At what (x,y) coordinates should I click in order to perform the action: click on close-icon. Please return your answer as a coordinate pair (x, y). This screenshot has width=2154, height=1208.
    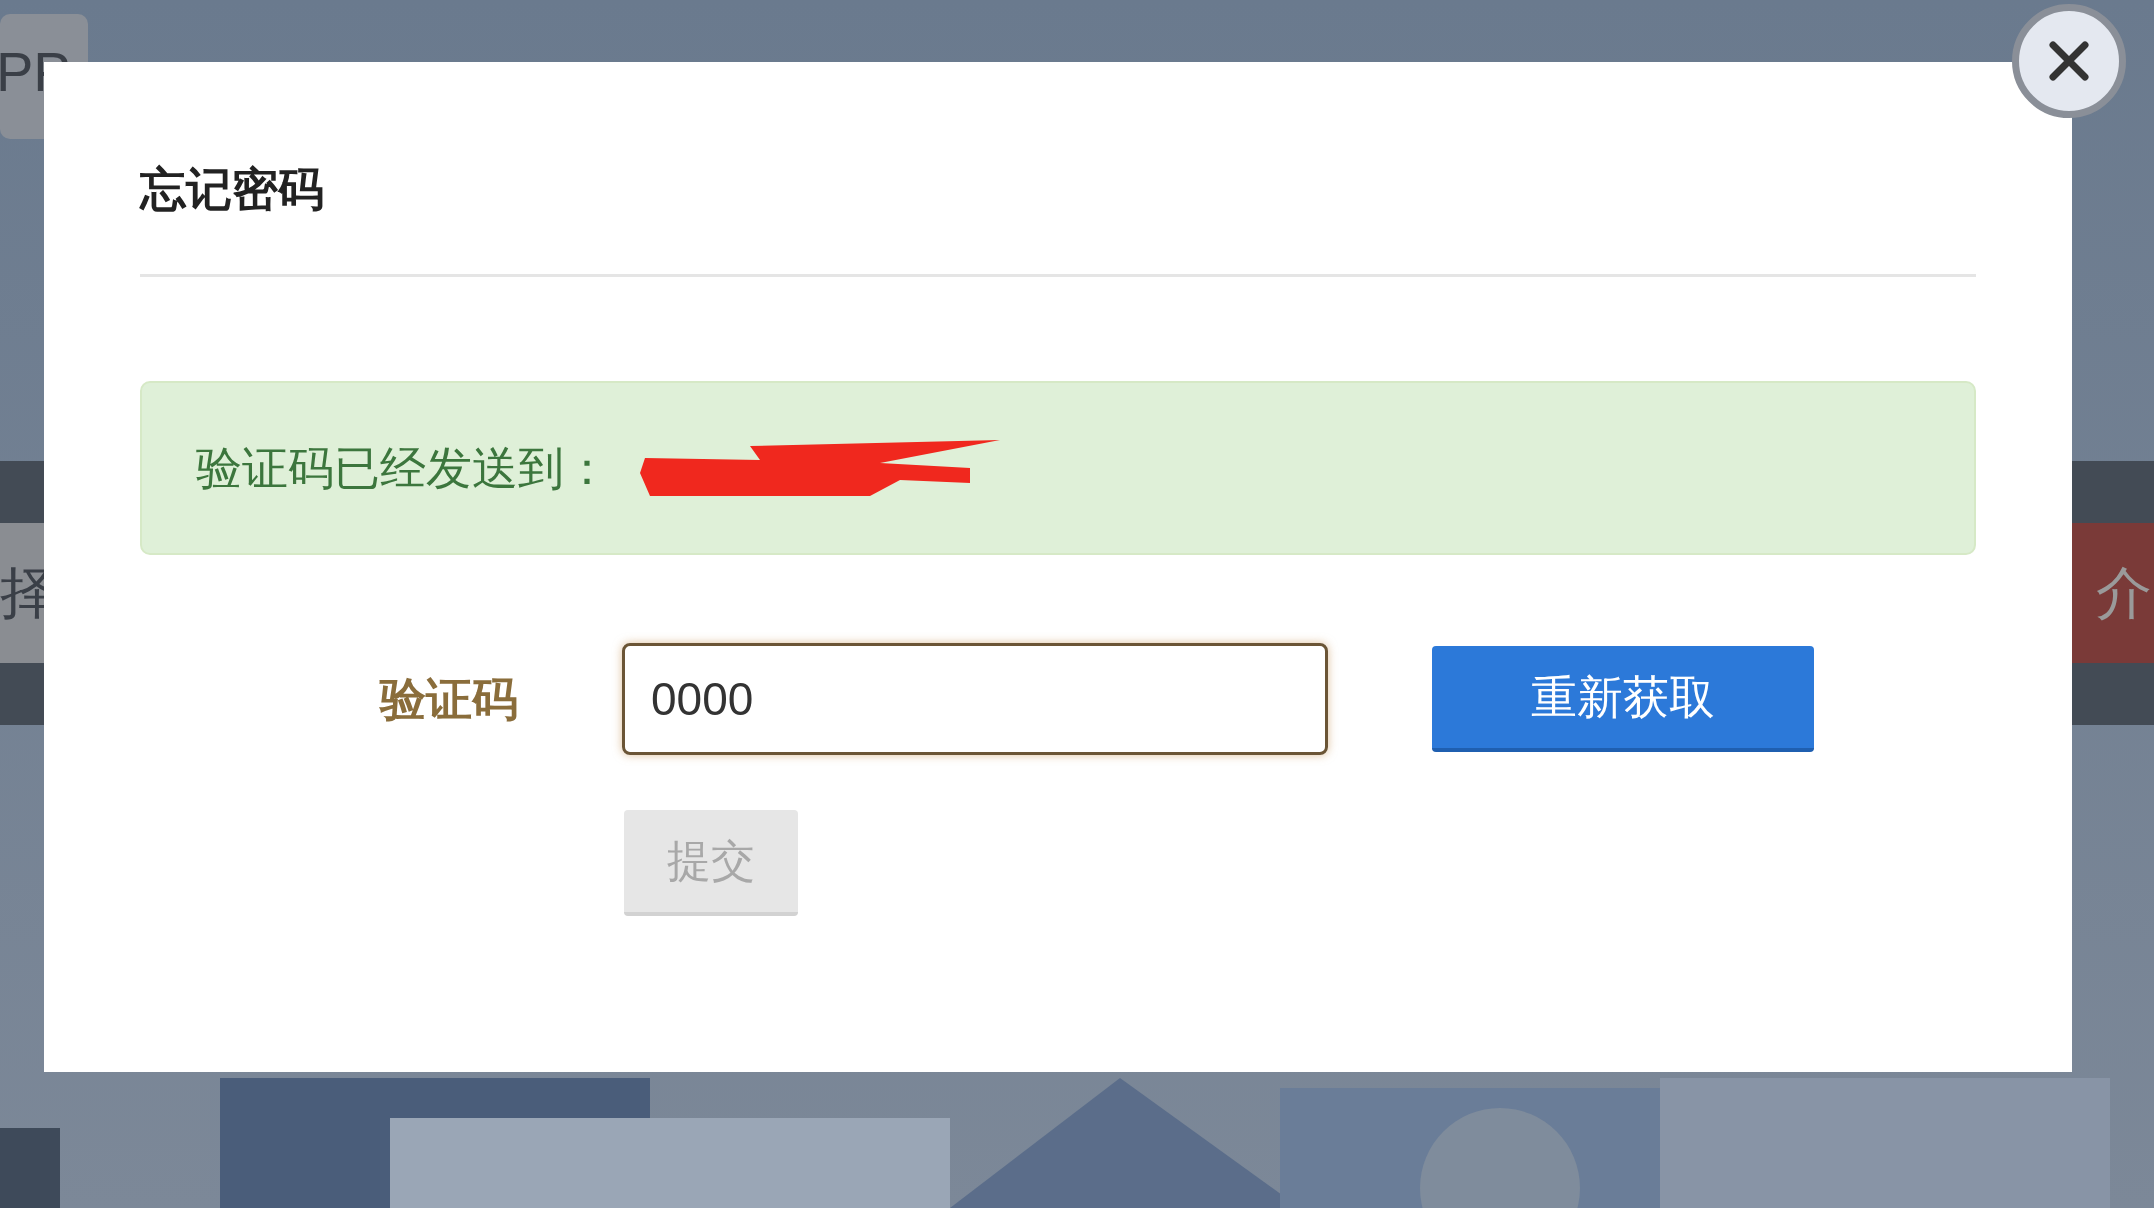
    Looking at the image, I should click on (2069, 61).